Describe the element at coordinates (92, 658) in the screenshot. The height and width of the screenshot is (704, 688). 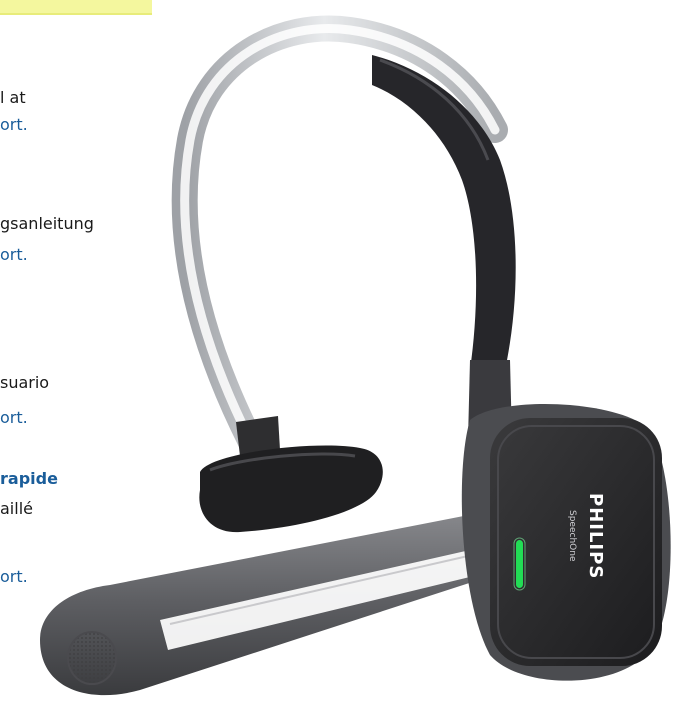
I see `microphone-mesh` at that location.